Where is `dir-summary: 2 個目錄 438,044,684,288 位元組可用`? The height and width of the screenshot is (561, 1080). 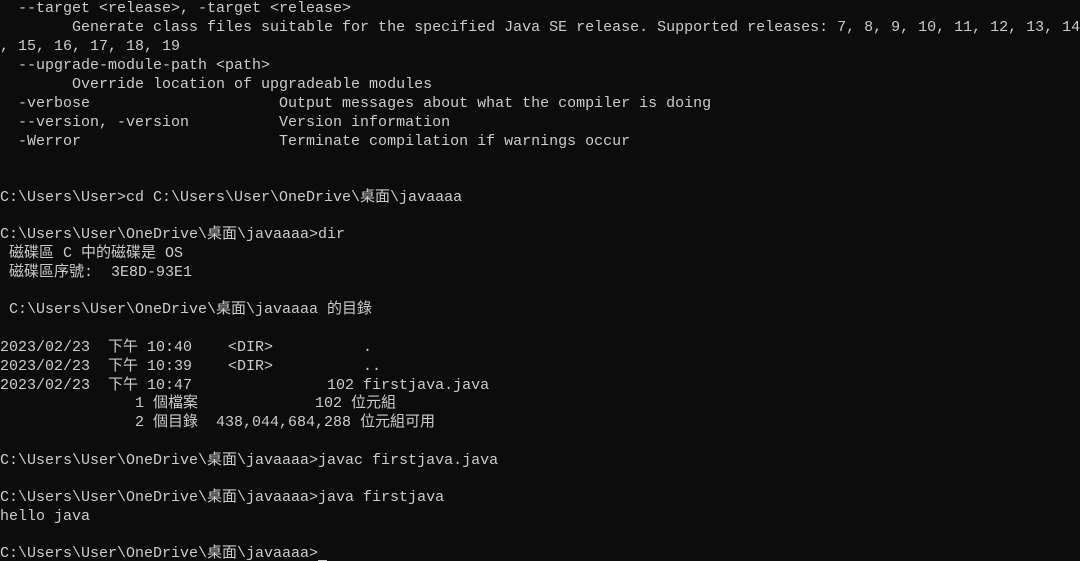 dir-summary: 2 個目錄 438,044,684,288 位元組可用 is located at coordinates (218, 422).